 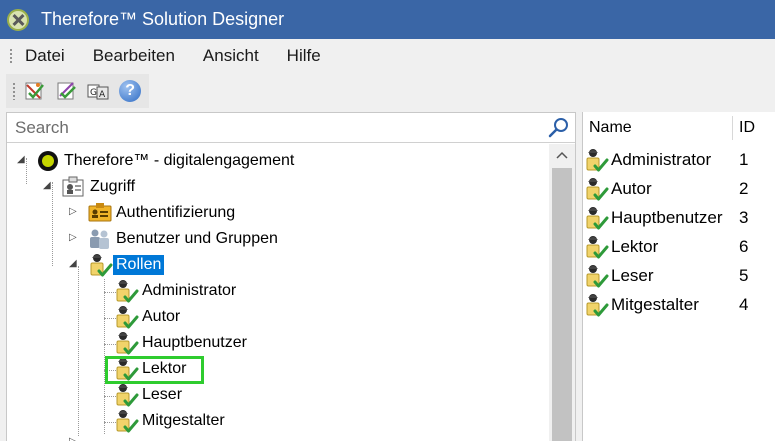 I want to click on tree-node-label: Mitgestalter, so click(x=183, y=420).